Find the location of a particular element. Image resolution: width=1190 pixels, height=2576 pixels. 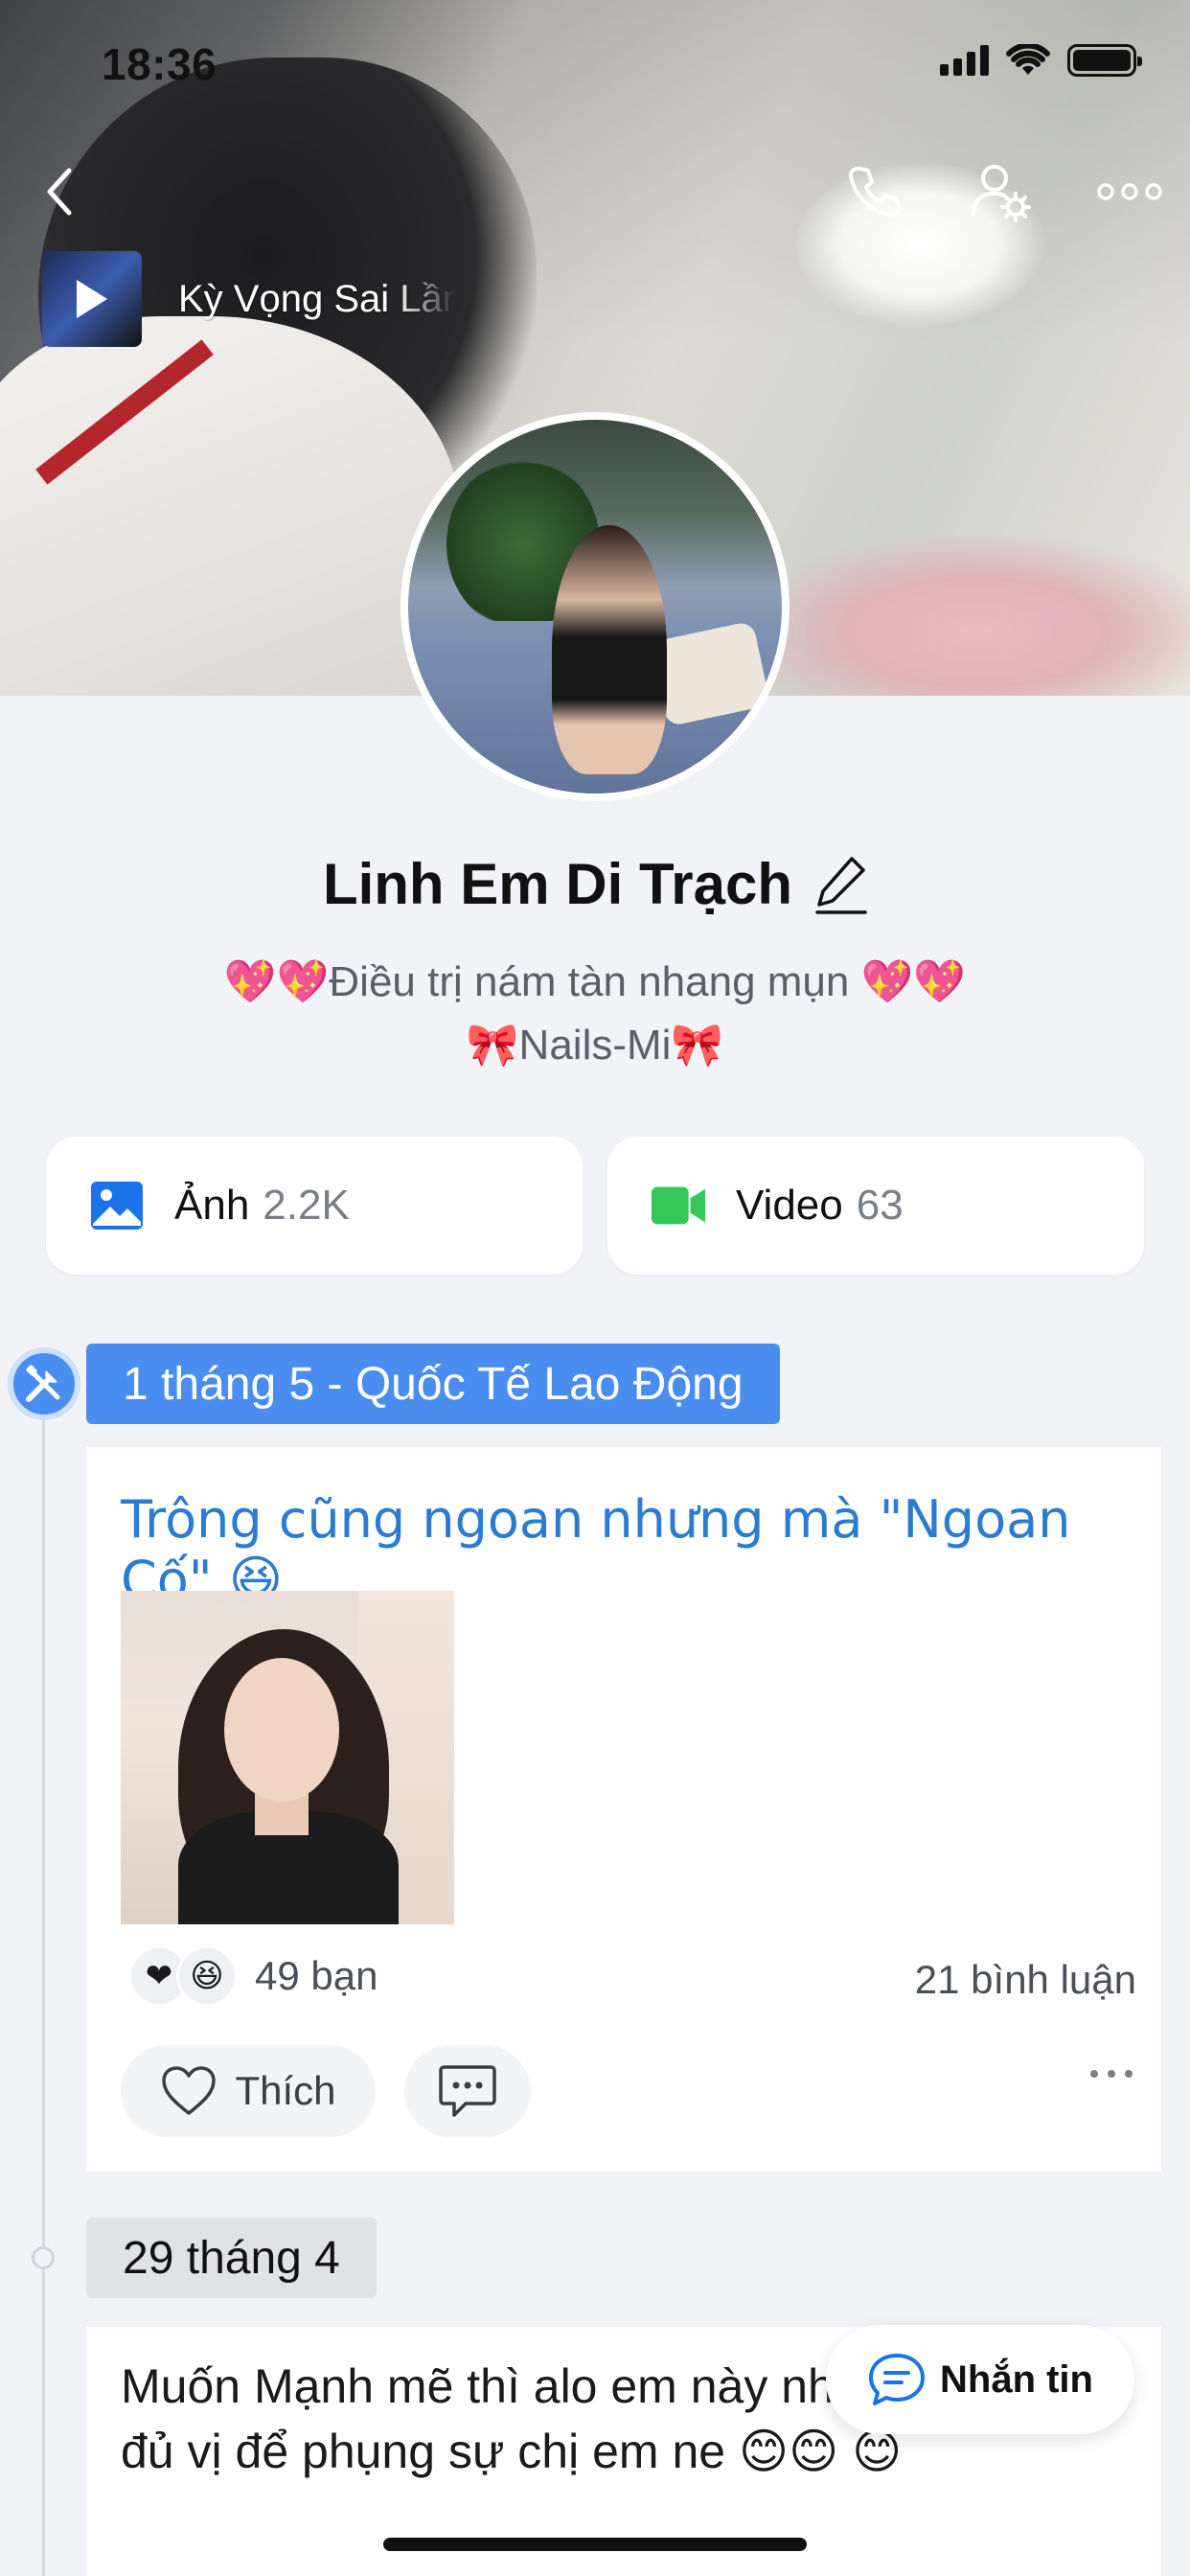

like-label: Thích is located at coordinates (286, 2090).